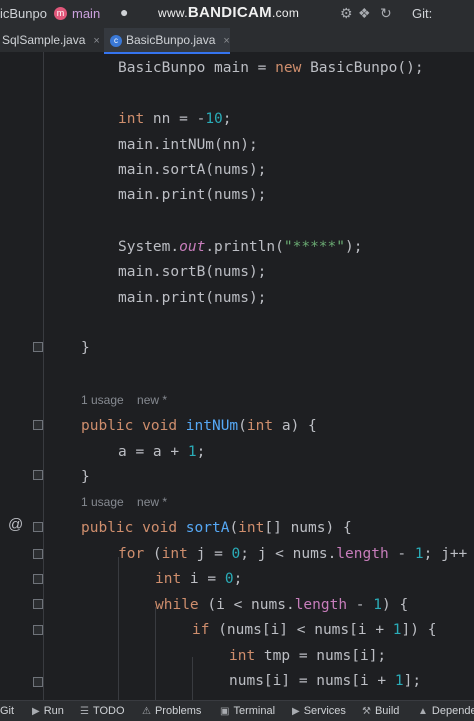 The width and height of the screenshot is (474, 721). I want to click on code-line-5: main.print(nums);, so click(192, 195).